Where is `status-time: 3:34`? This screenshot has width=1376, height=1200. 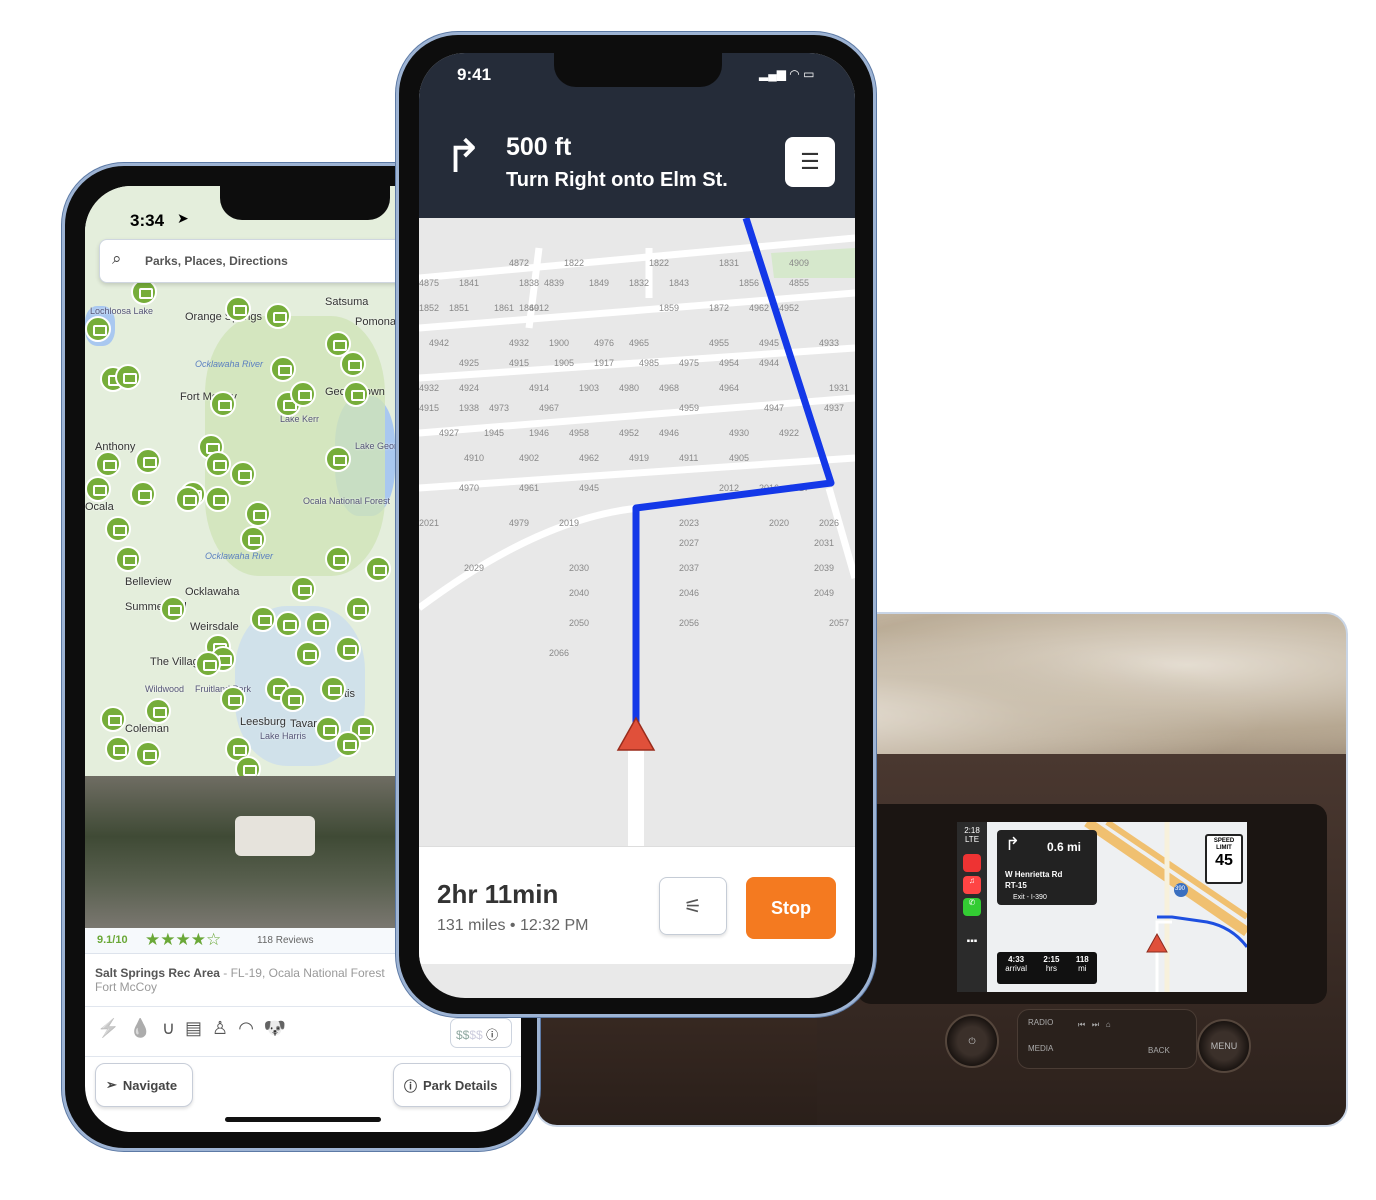 status-time: 3:34 is located at coordinates (147, 220).